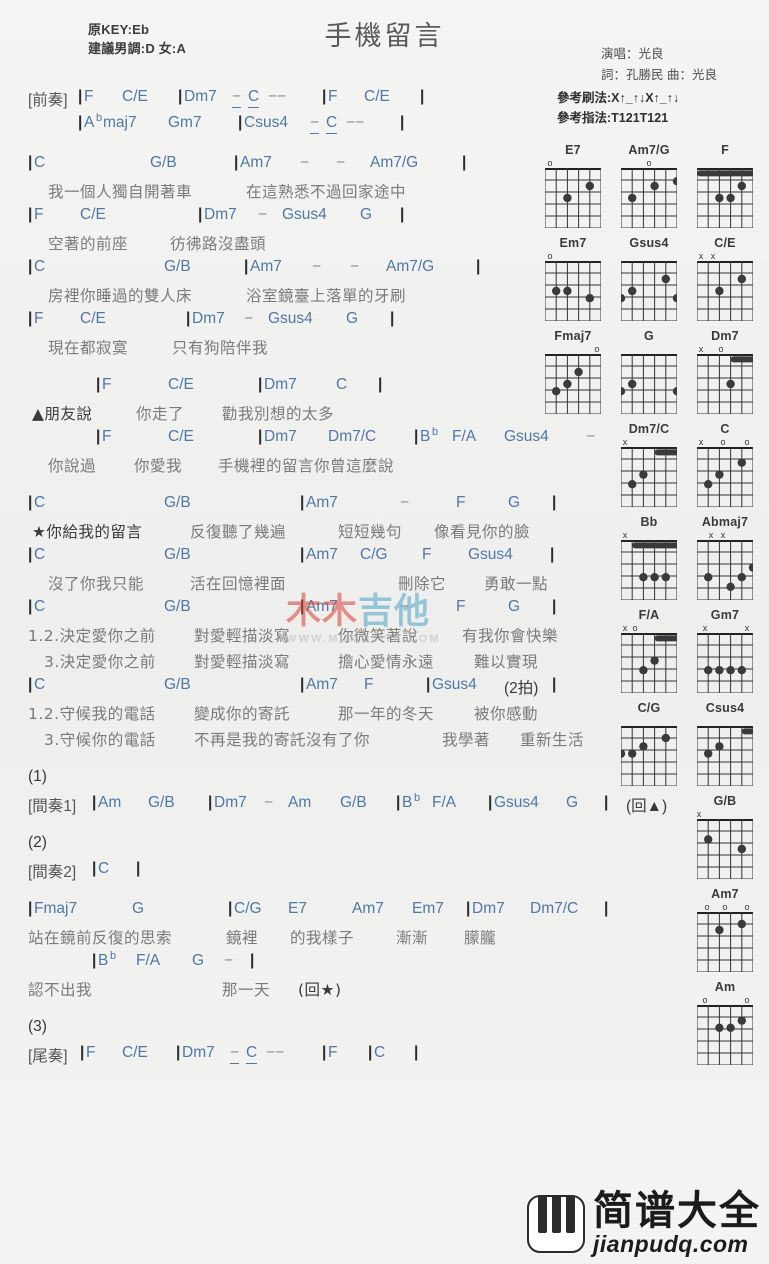 This screenshot has width=769, height=1264. I want to click on lyric-token: 鏡裡, so click(242, 938).